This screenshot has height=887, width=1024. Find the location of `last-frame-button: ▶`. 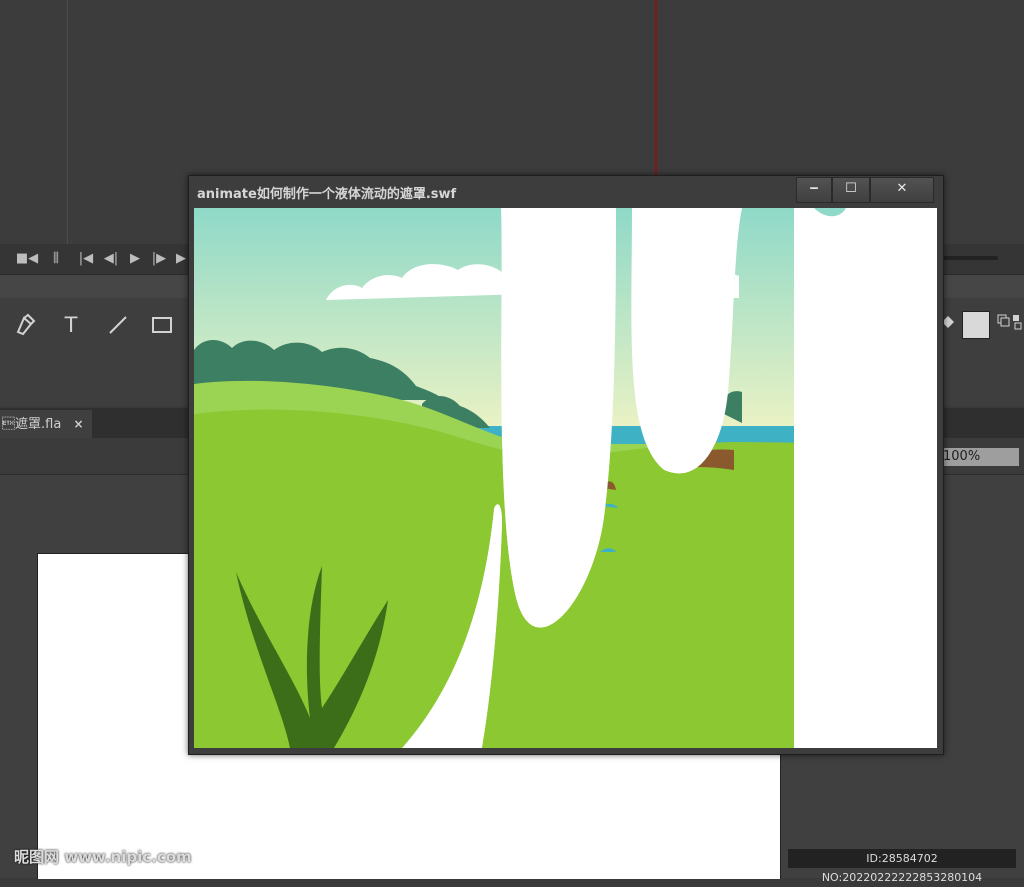

last-frame-button: ▶ is located at coordinates (181, 259).